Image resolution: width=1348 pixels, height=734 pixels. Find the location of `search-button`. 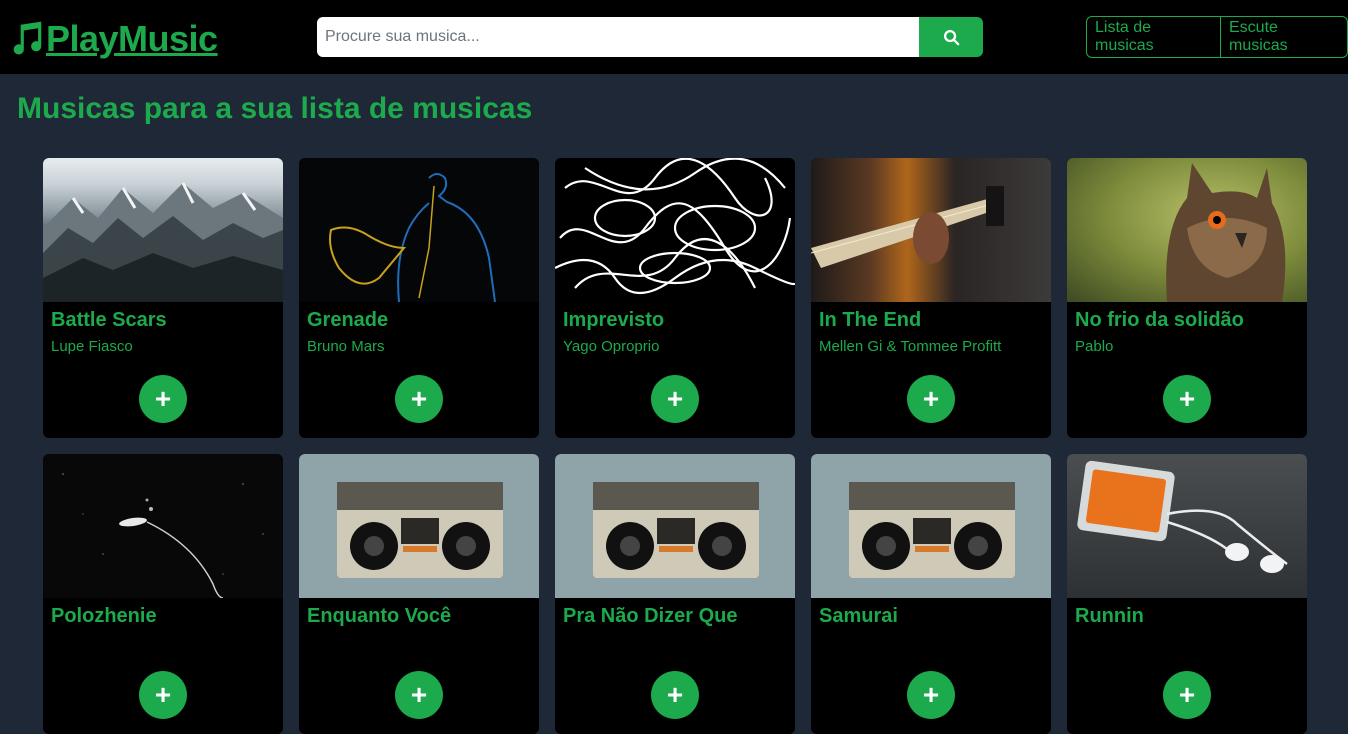

search-button is located at coordinates (951, 37).